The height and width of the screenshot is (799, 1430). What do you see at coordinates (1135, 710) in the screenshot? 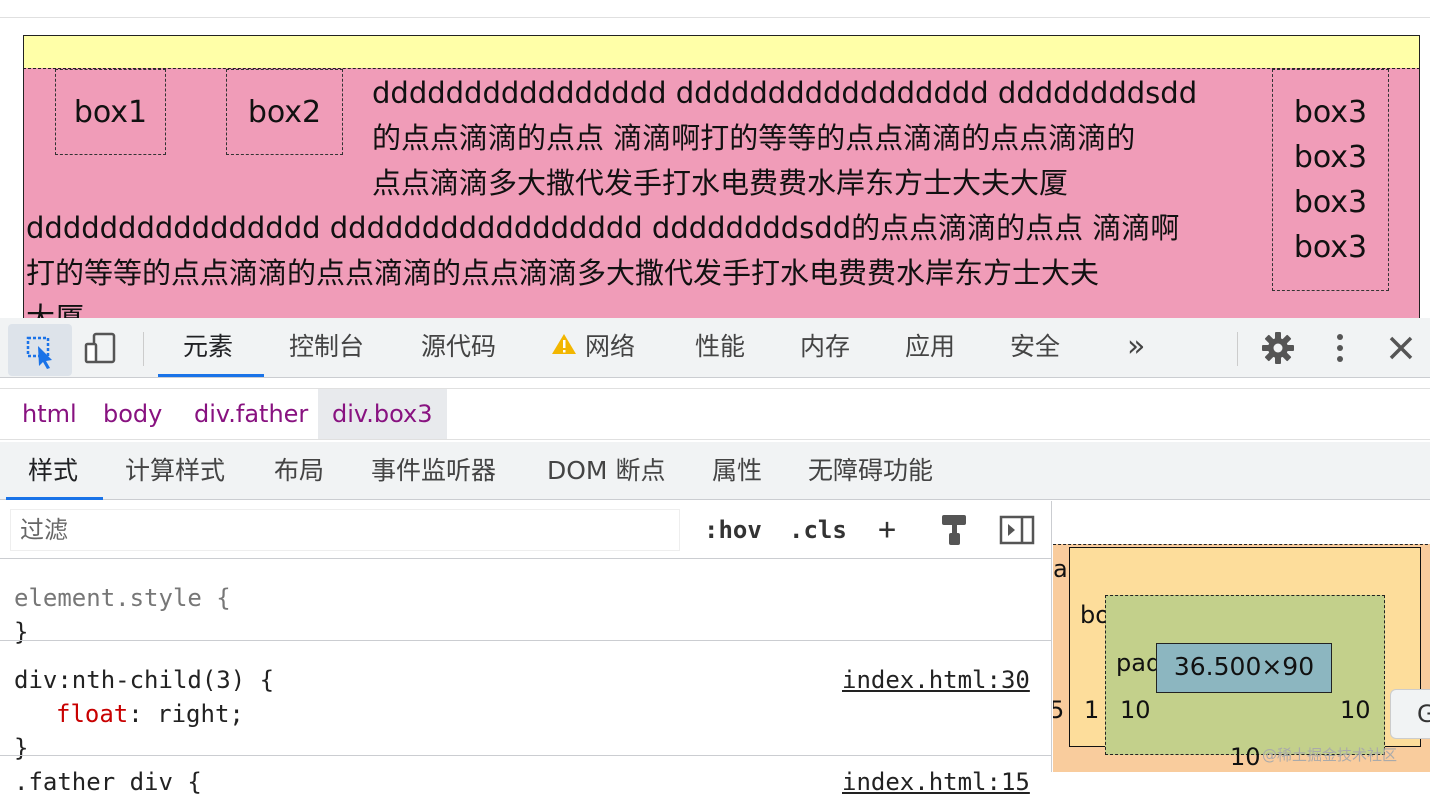
I see `padding-left-value: 10` at bounding box center [1135, 710].